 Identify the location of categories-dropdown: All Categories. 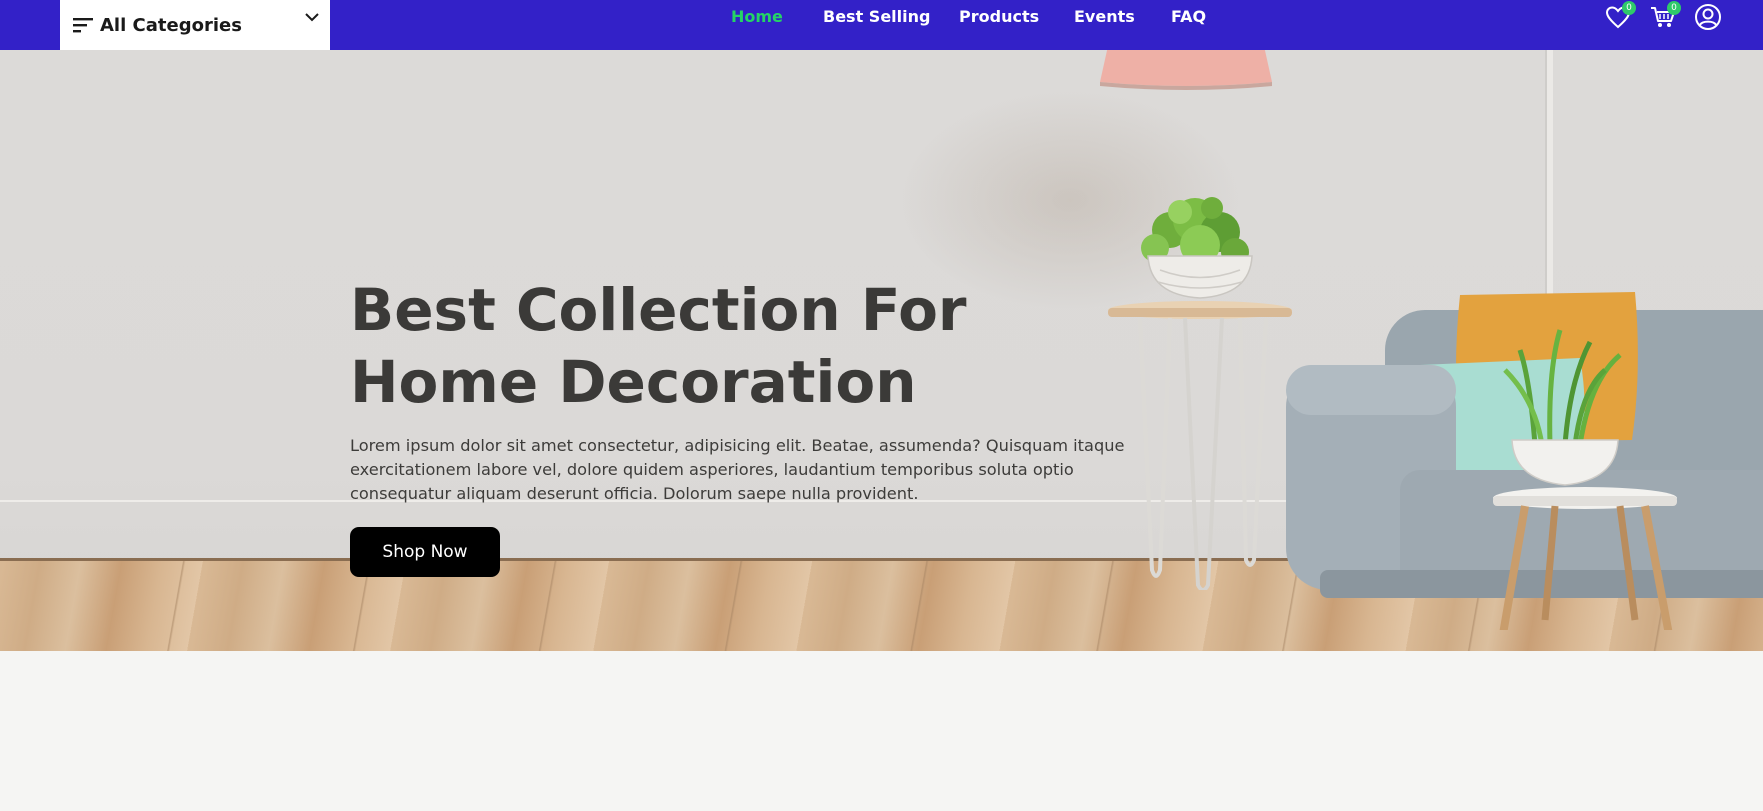
(195, 25).